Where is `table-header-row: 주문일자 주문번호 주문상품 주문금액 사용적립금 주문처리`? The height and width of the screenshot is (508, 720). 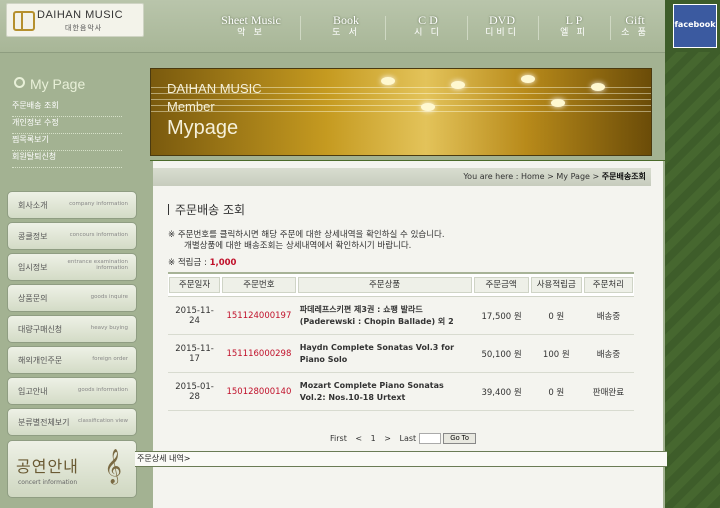
table-header-row: 주문일자 주문번호 주문상품 주문금액 사용적립금 주문처리 is located at coordinates (401, 284).